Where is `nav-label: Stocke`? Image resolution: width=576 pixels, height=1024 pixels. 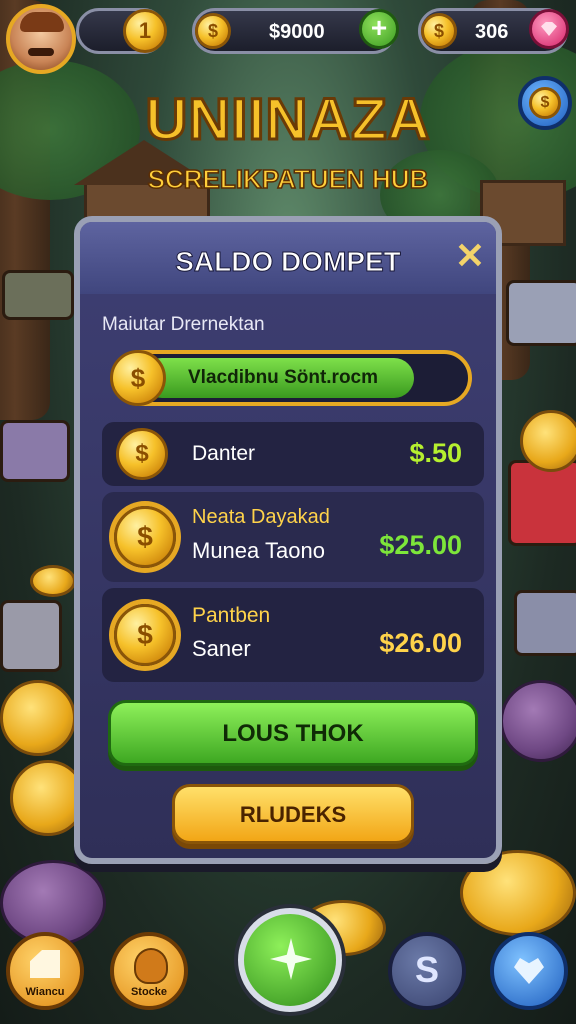 nav-label: Stocke is located at coordinates (149, 992).